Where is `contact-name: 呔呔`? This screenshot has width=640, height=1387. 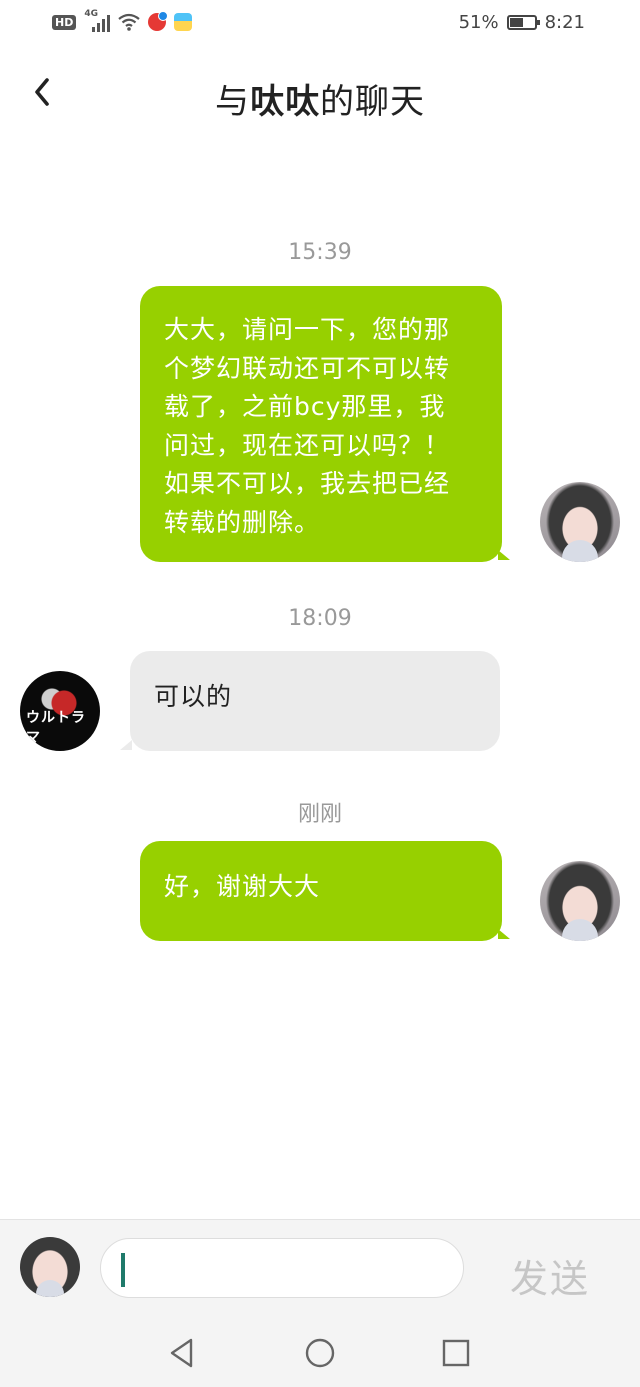 contact-name: 呔呔 is located at coordinates (285, 102).